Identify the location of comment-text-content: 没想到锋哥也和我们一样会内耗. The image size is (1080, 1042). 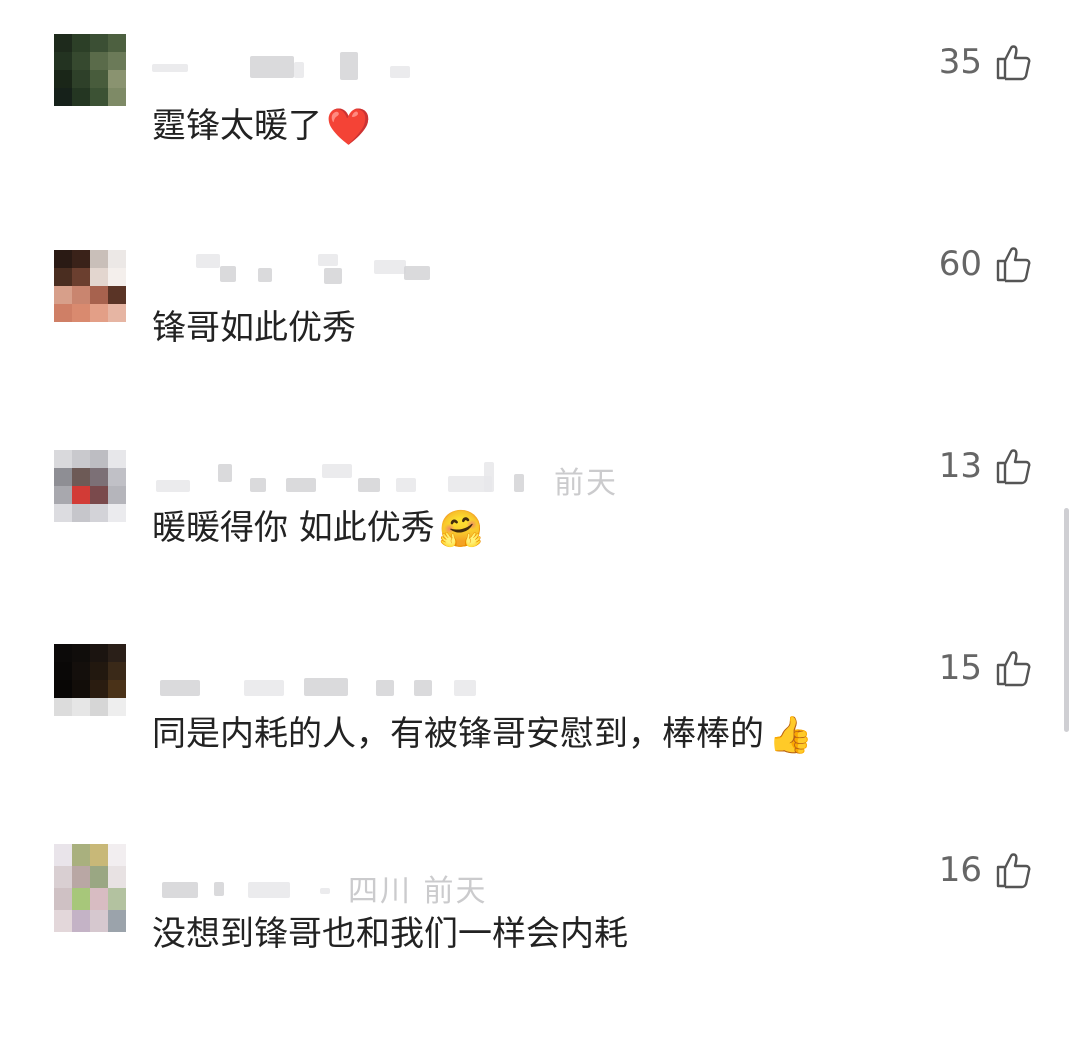
(390, 934).